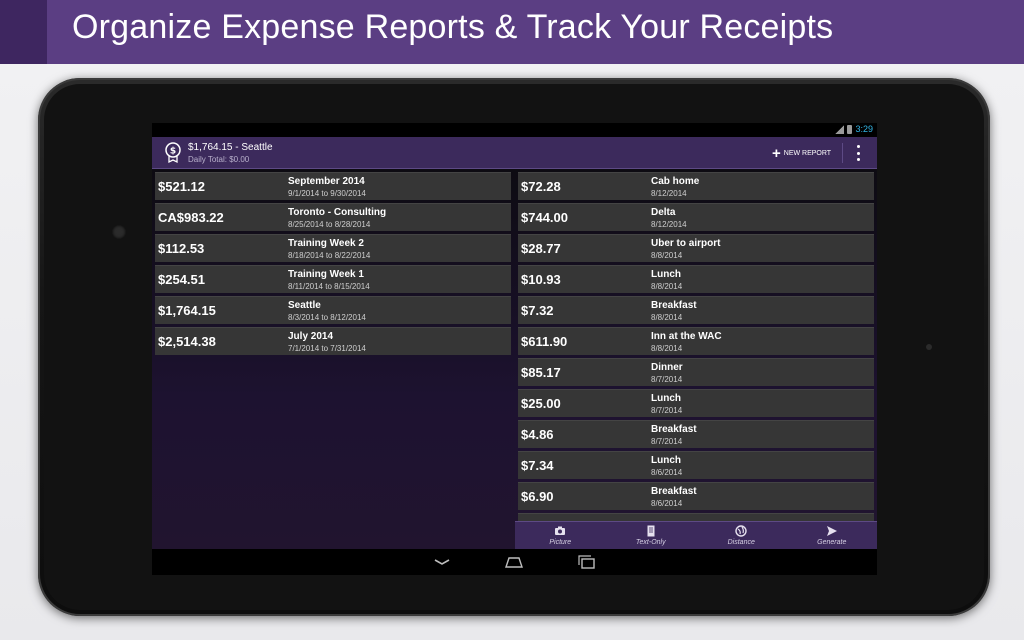 This screenshot has width=1024, height=640. Describe the element at coordinates (23, 32) in the screenshot. I see `banner-stripe` at that location.